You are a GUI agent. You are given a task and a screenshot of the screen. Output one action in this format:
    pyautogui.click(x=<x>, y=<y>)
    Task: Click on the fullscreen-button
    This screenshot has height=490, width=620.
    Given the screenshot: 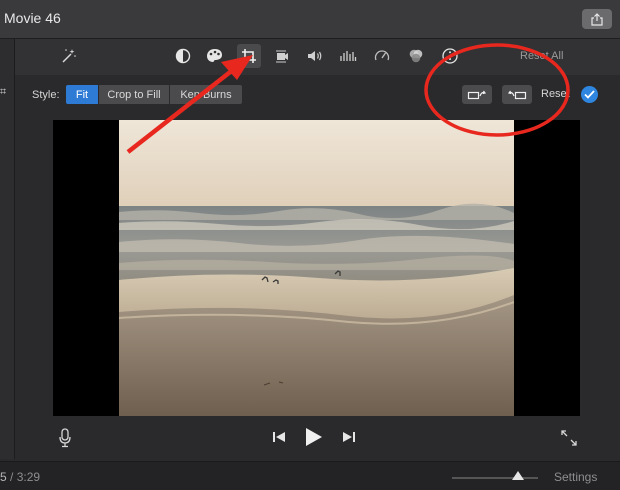 What is the action you would take?
    pyautogui.click(x=569, y=440)
    